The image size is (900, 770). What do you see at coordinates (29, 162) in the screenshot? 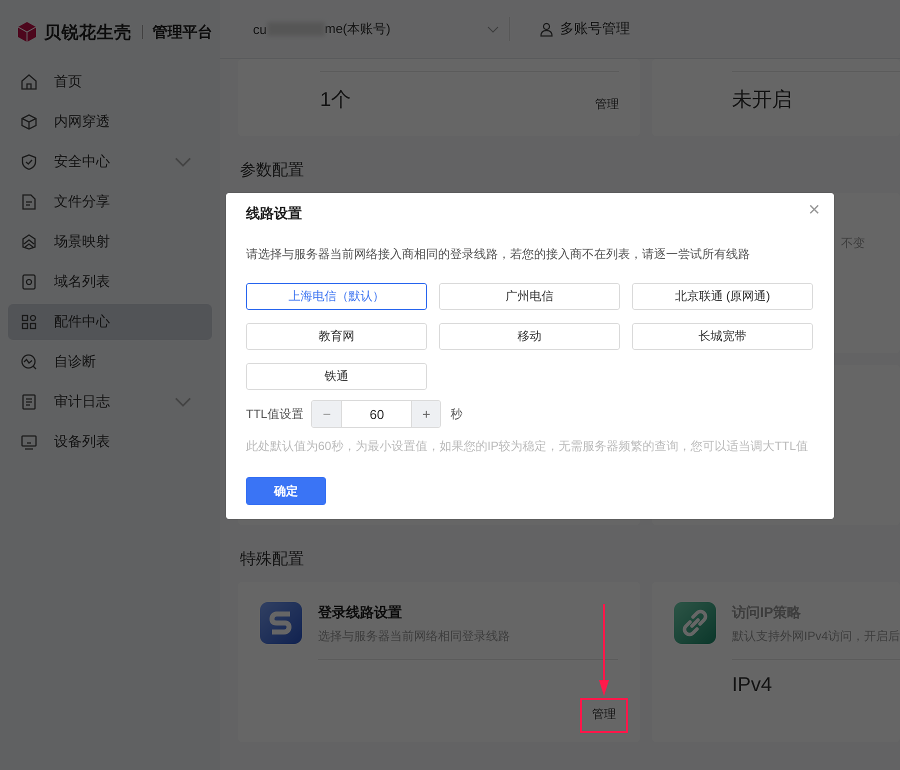
I see `shield-icon` at bounding box center [29, 162].